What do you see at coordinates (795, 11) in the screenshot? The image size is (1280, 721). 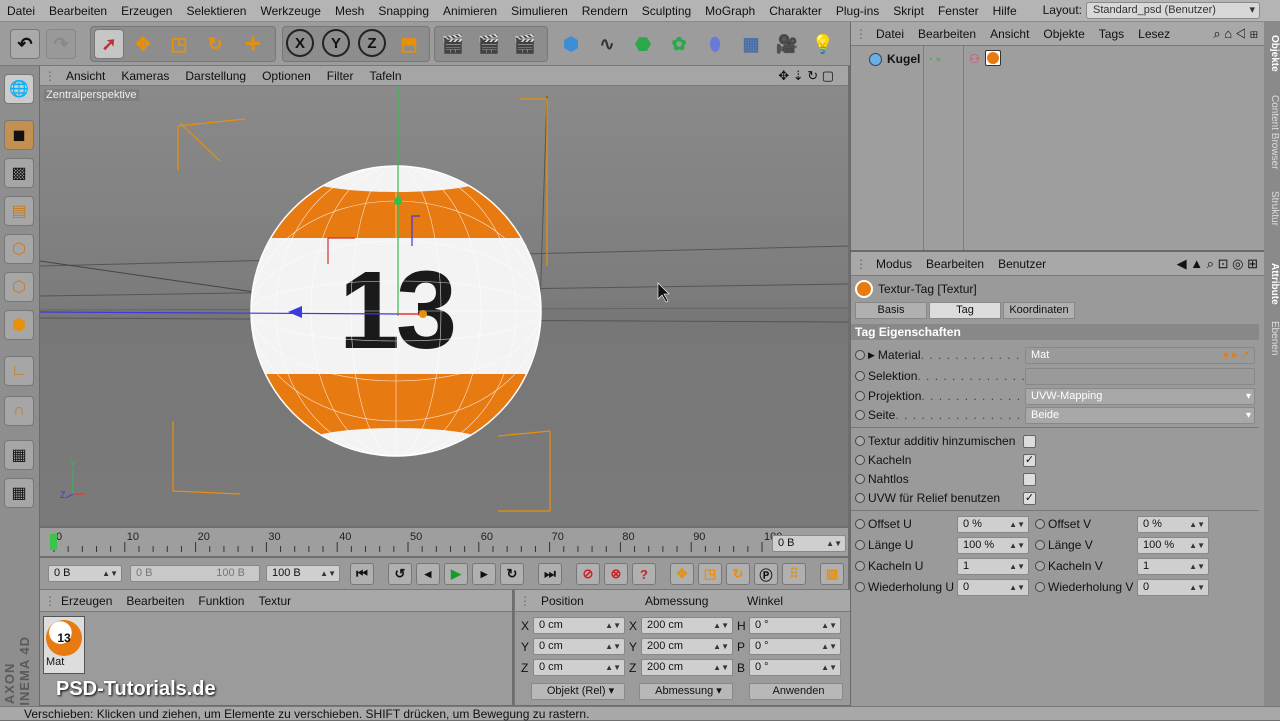 I see `menu-charakter: Charakter` at bounding box center [795, 11].